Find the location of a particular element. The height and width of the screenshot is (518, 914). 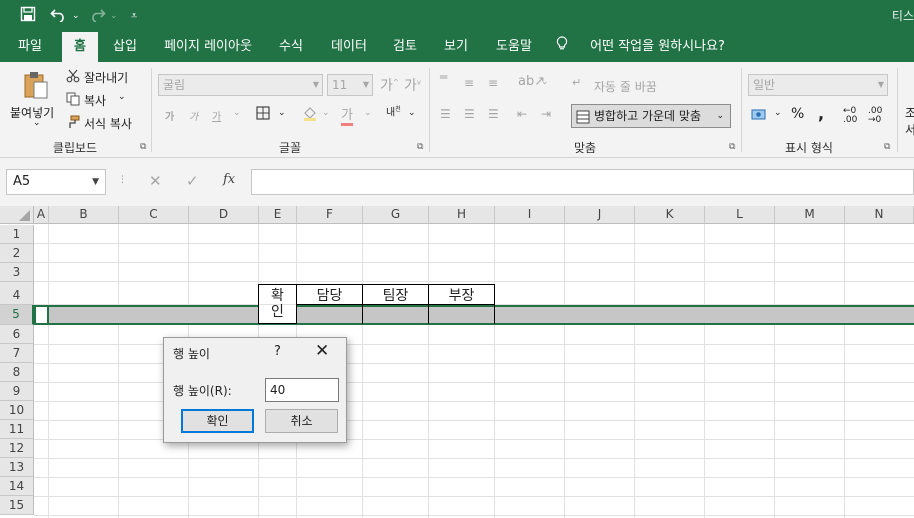

column-header-m: M is located at coordinates (810, 215).